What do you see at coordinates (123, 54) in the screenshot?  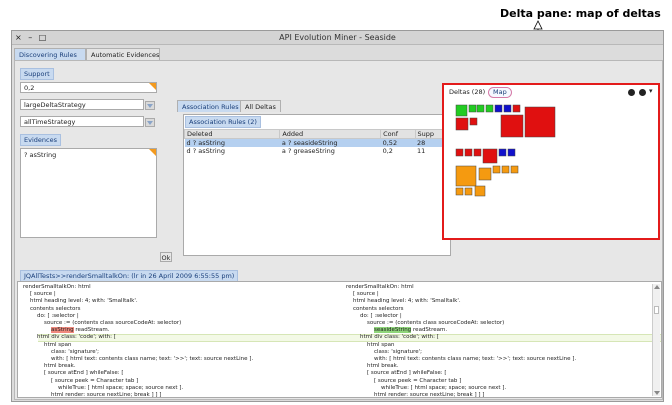 I see `tab-automatic-evidences: Automatic Evidences` at bounding box center [123, 54].